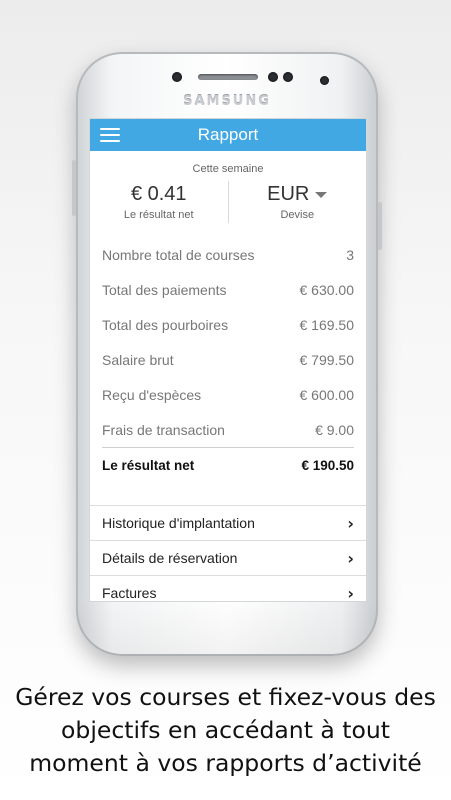  I want to click on row-label: Reçu d'espèces, so click(152, 394).